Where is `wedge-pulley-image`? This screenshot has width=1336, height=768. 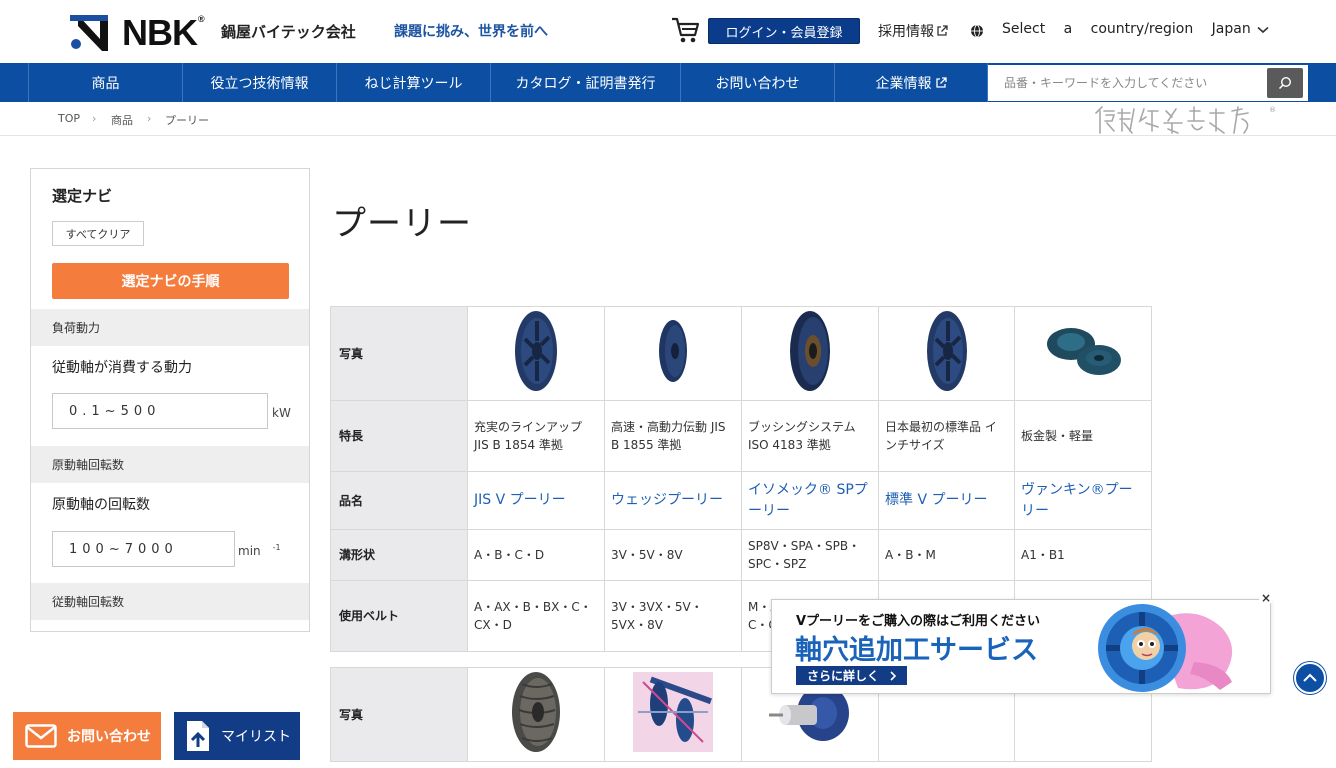 wedge-pulley-image is located at coordinates (673, 351).